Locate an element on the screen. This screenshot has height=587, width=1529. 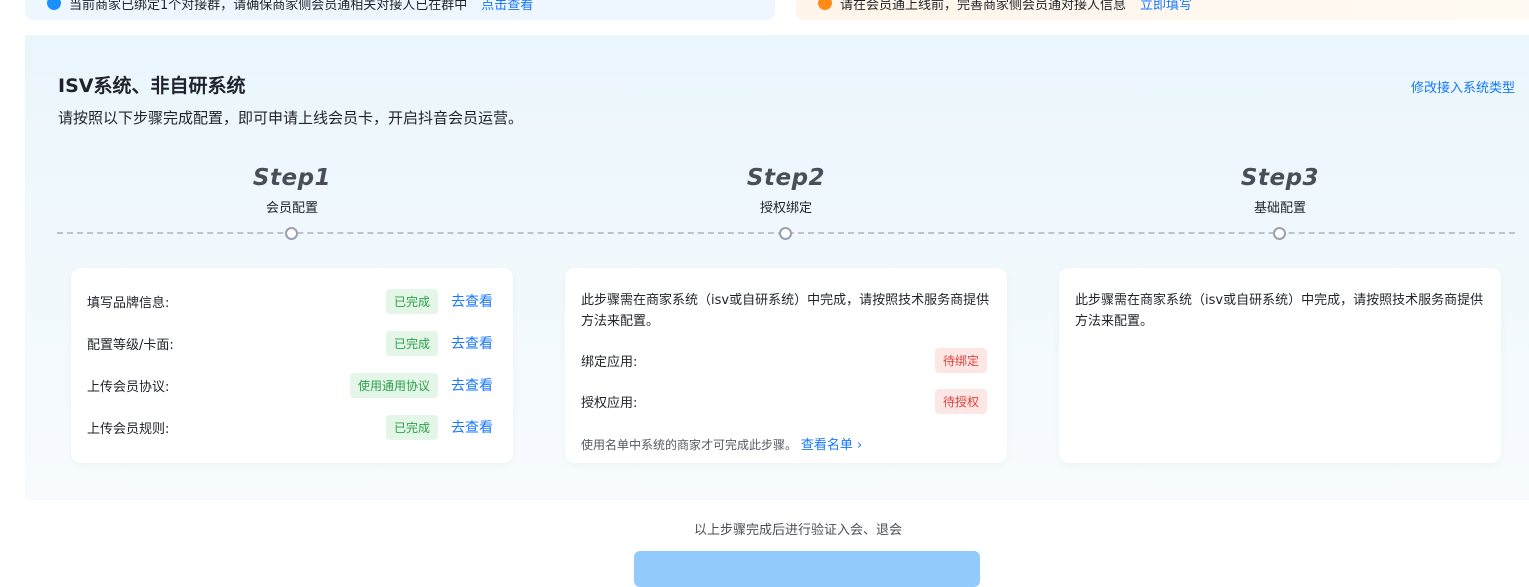
step2-number: Step2 is located at coordinates (786, 178).